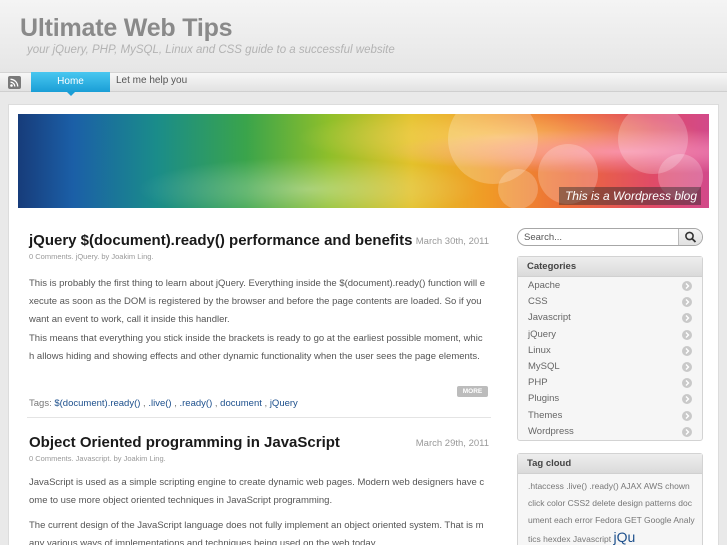 The height and width of the screenshot is (545, 727). Describe the element at coordinates (159, 403) in the screenshot. I see `tag-link: .live()` at that location.